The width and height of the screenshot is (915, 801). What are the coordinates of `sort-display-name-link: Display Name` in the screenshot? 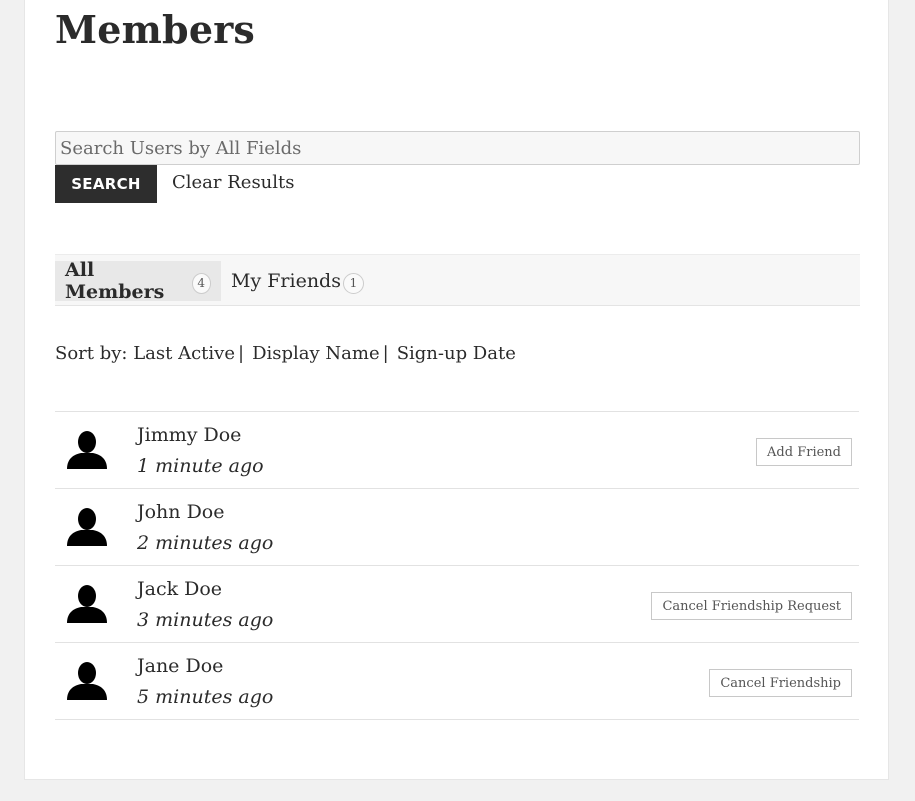 It's located at (316, 353).